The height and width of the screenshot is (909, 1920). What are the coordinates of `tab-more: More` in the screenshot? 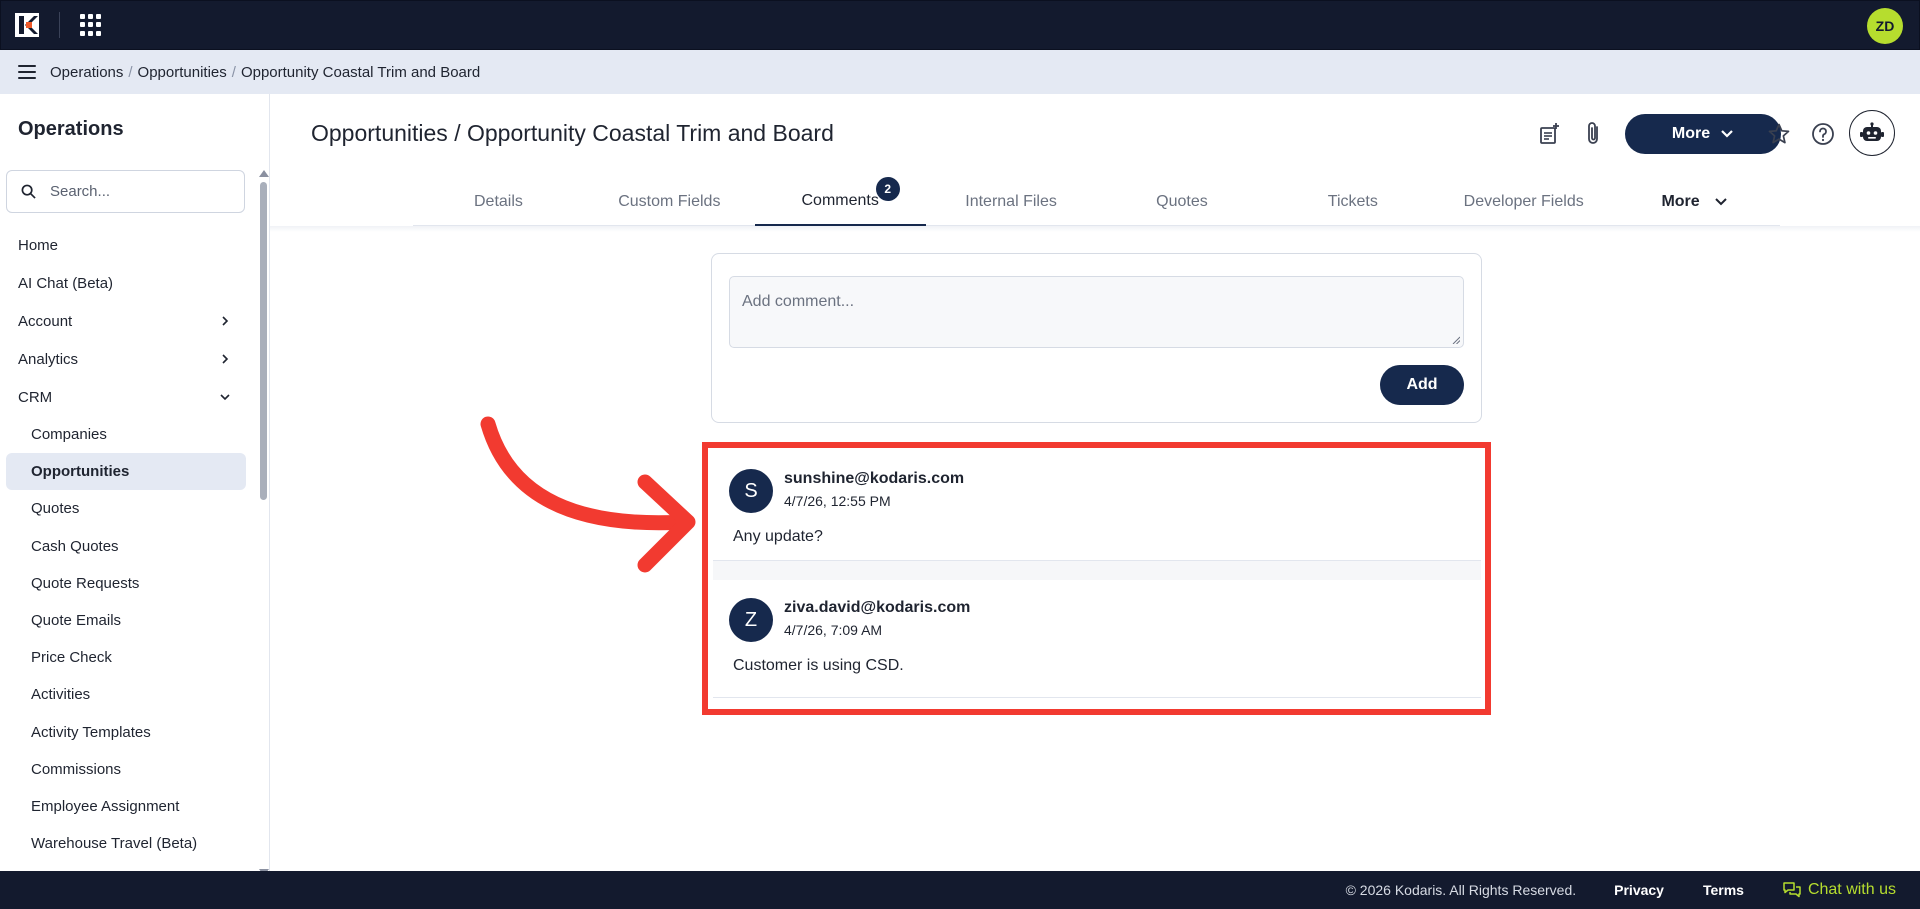 It's located at (1694, 202).